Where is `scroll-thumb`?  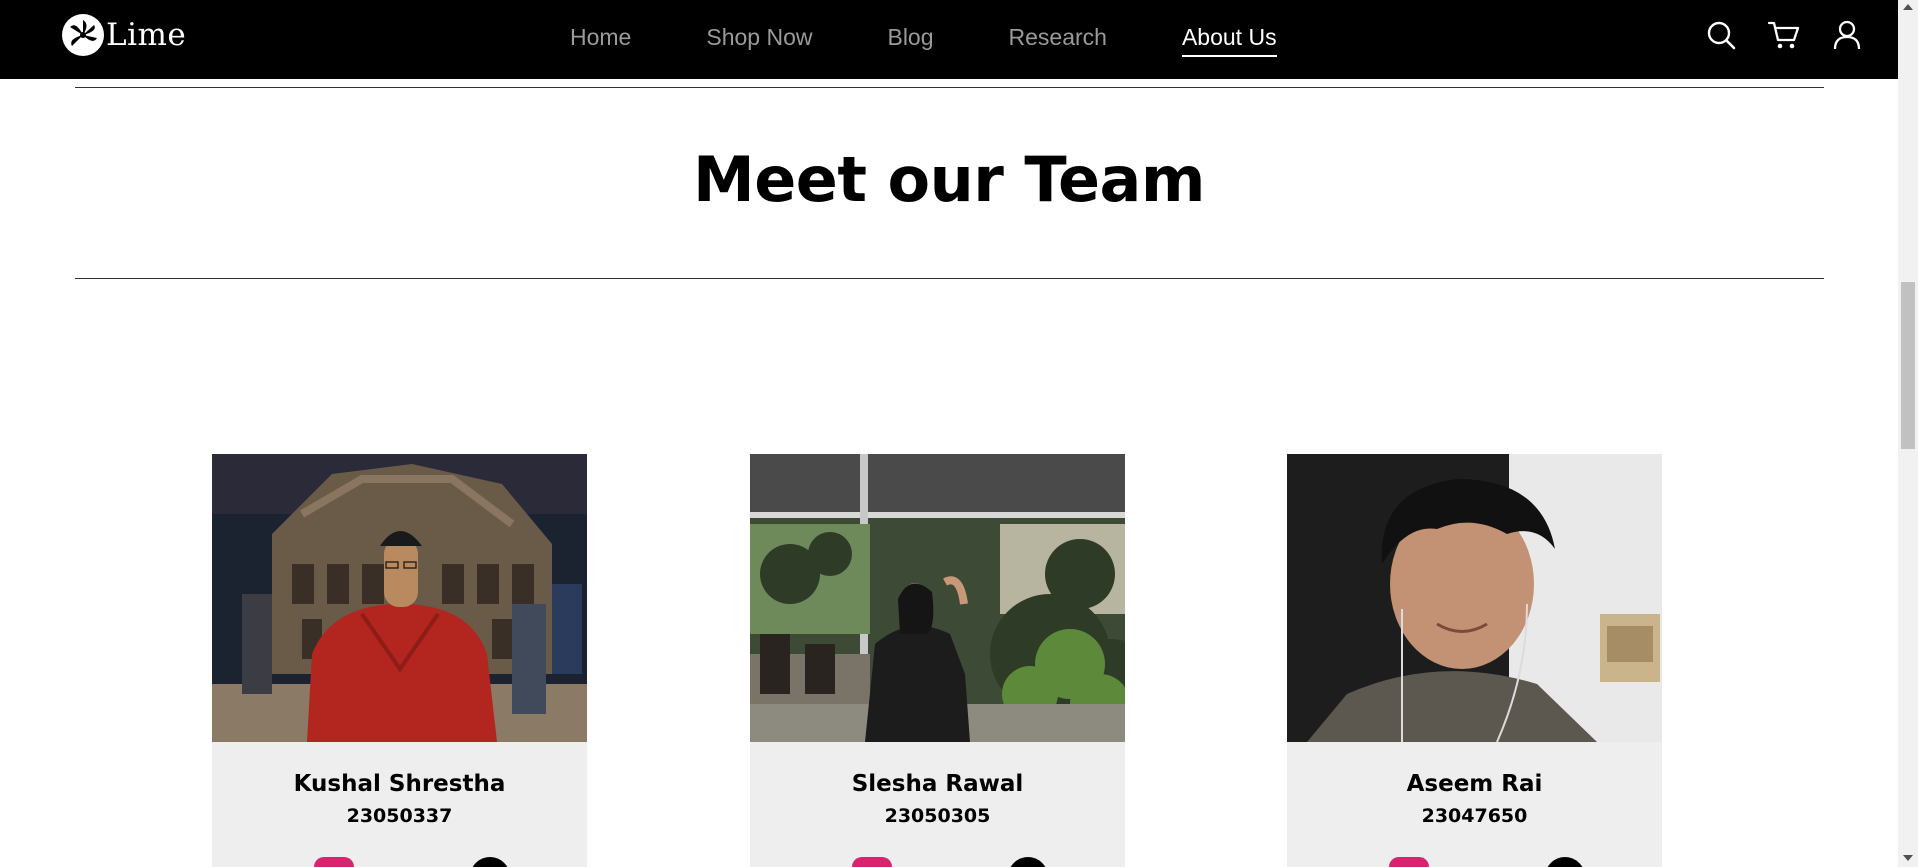 scroll-thumb is located at coordinates (1908, 365).